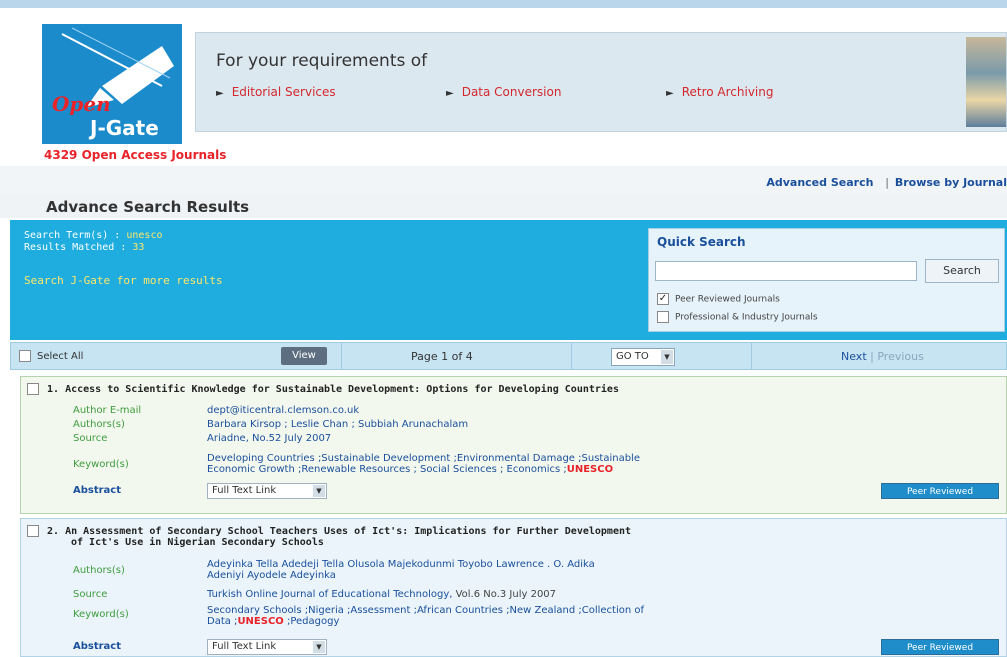  What do you see at coordinates (135, 155) in the screenshot?
I see `open-access-journals-count: 4329 Open Access Journals` at bounding box center [135, 155].